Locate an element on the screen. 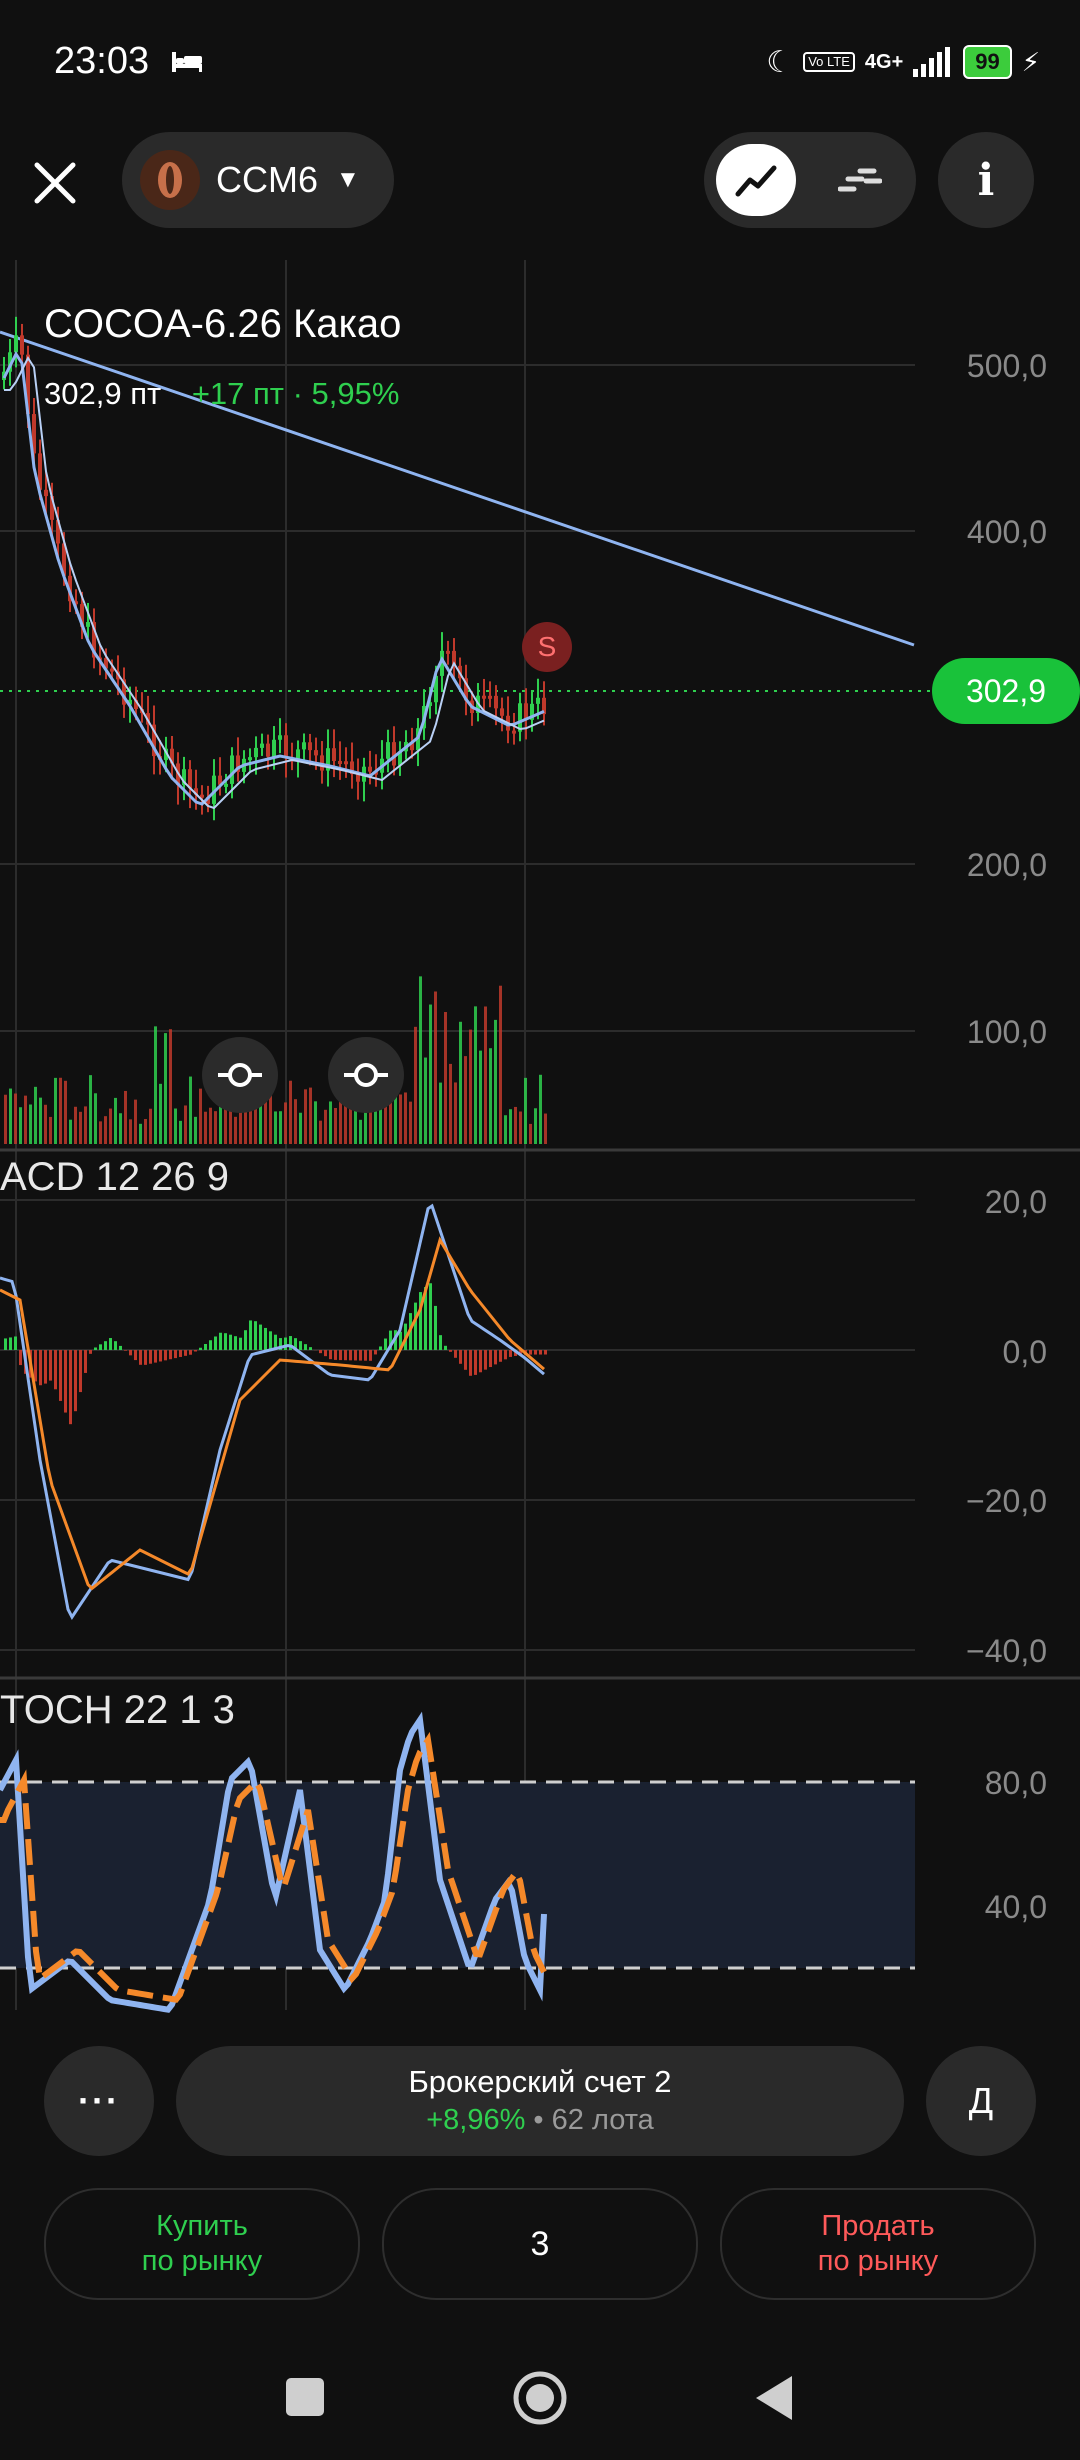 This screenshot has width=1080, height=2460. quantity-field: 3 is located at coordinates (540, 2244).